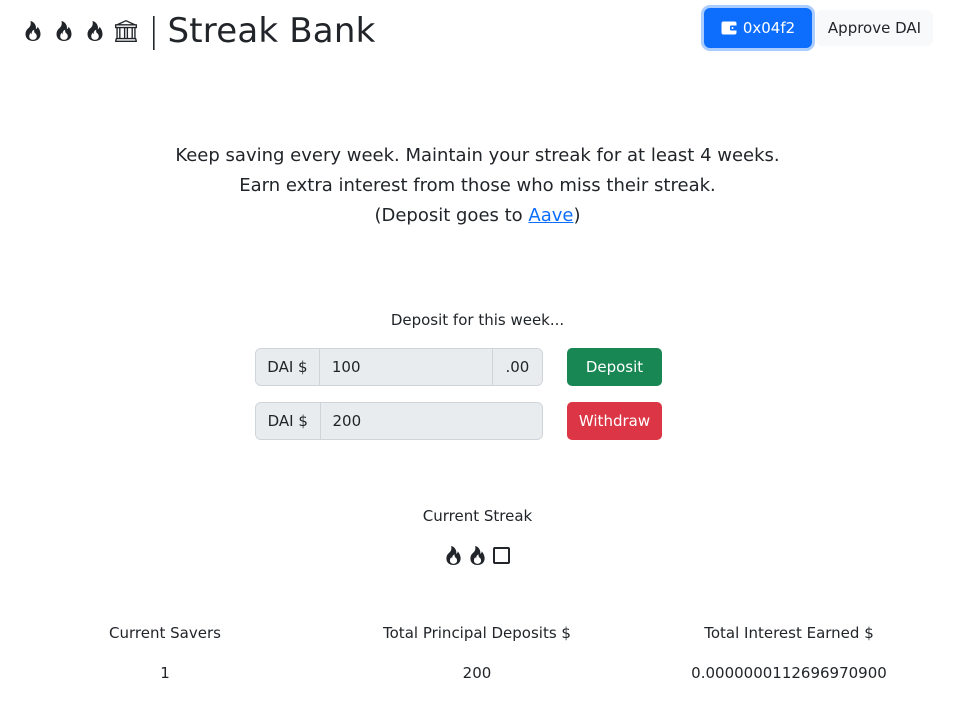 The image size is (955, 709). I want to click on deposit-input-group: DAI $ .00, so click(399, 367).